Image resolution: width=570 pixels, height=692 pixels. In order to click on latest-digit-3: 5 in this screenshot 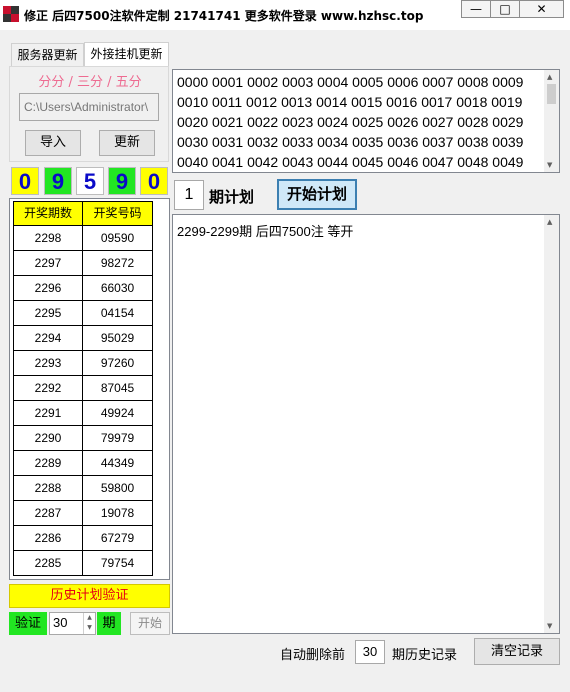, I will do `click(90, 181)`.